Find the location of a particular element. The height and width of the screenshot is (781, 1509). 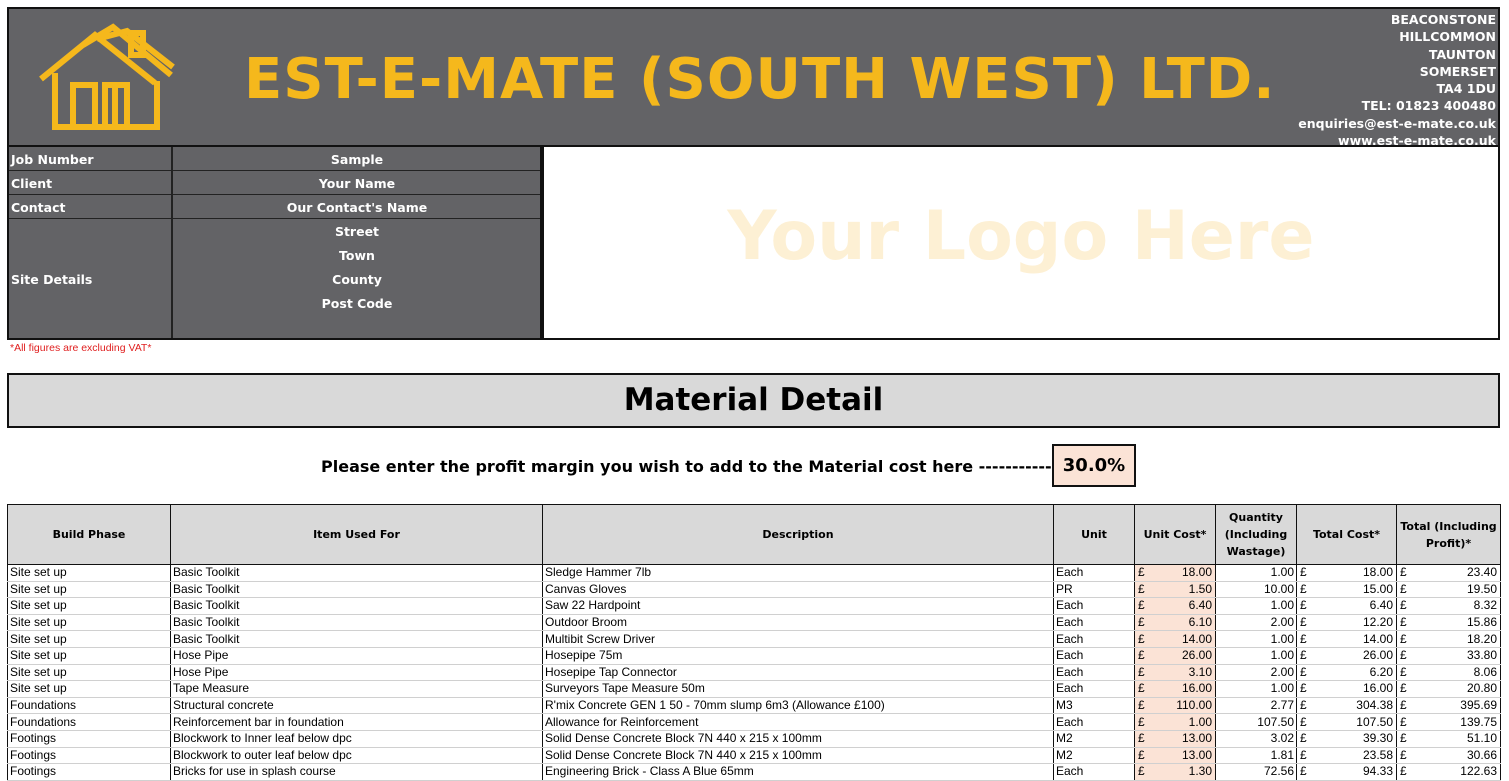

job-number-label: Job Number is located at coordinates (52, 159).